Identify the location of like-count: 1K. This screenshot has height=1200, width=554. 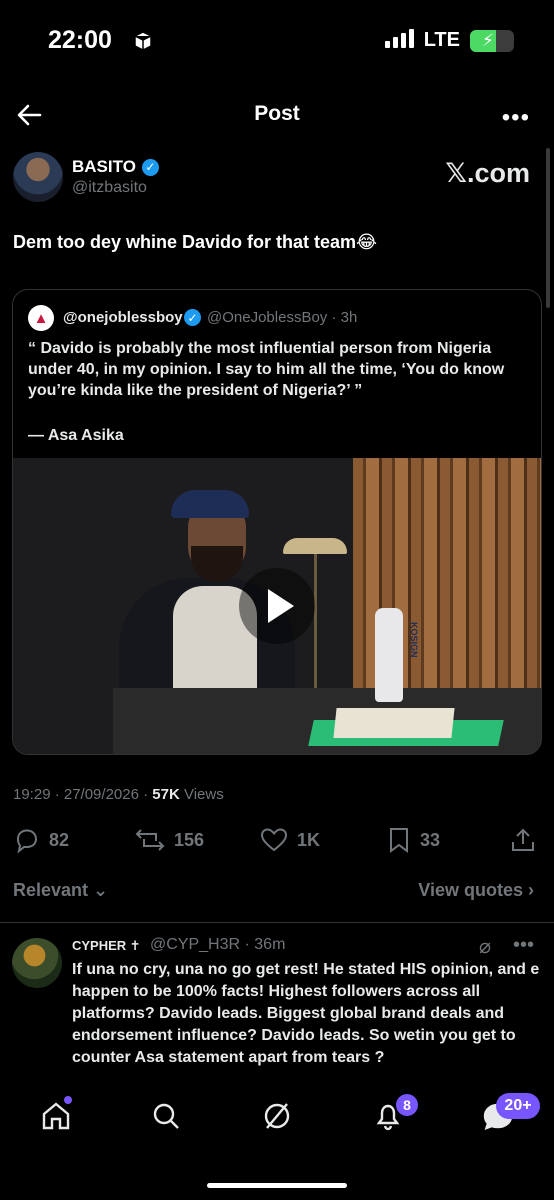
(309, 839).